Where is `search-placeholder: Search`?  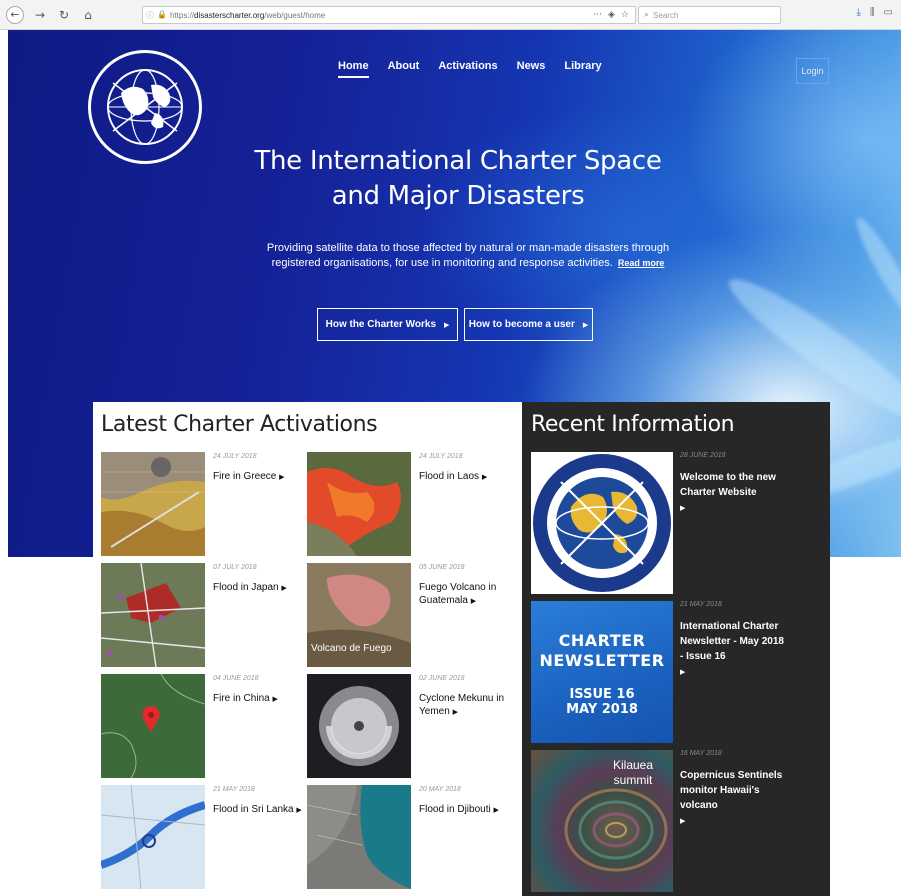 search-placeholder: Search is located at coordinates (666, 15).